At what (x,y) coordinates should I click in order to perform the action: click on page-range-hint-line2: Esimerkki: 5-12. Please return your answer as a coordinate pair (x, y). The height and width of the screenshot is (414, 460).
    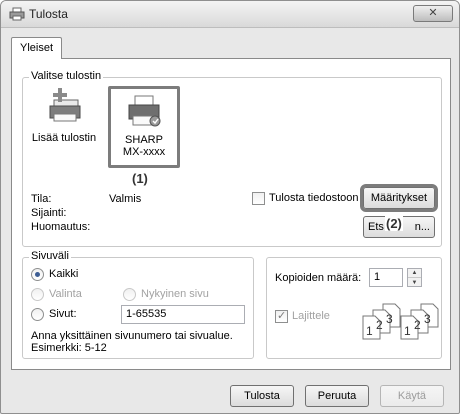
    Looking at the image, I should click on (69, 348).